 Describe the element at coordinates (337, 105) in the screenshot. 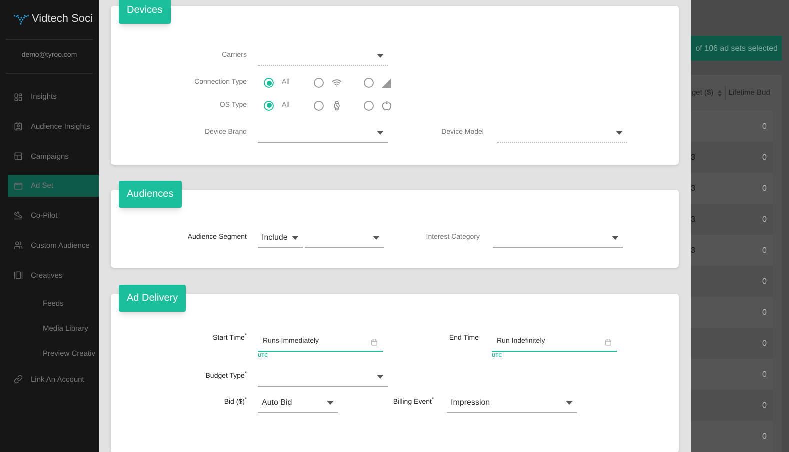

I see `watch-icon` at that location.